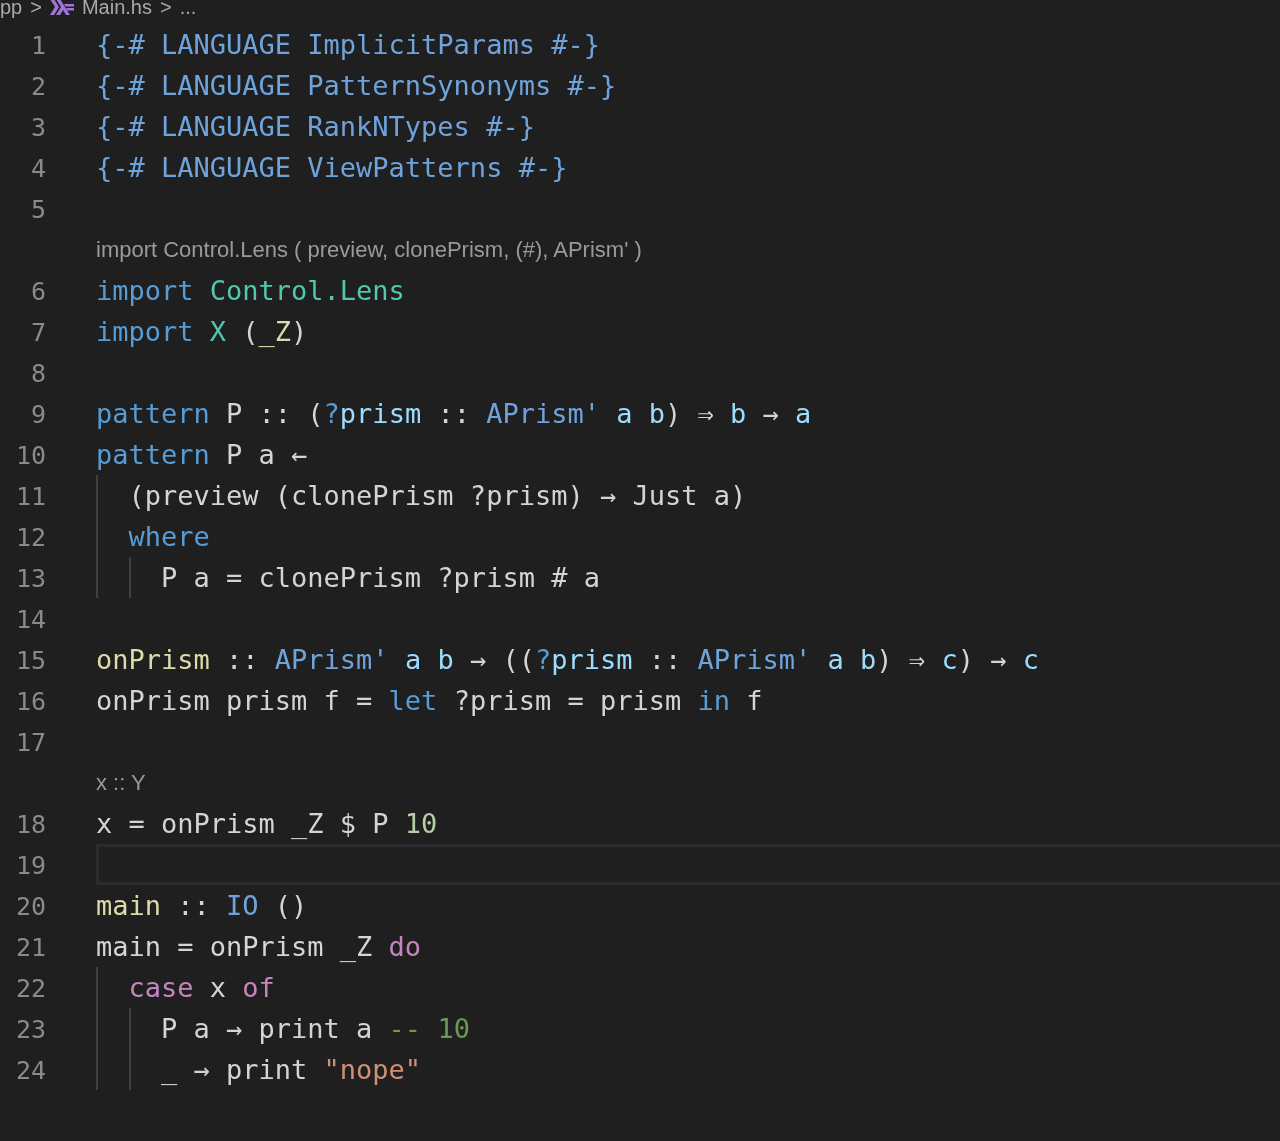 The height and width of the screenshot is (1141, 1280). Describe the element at coordinates (380, 577) in the screenshot. I see `code-line: P a = clonePrism ?prism # a` at that location.